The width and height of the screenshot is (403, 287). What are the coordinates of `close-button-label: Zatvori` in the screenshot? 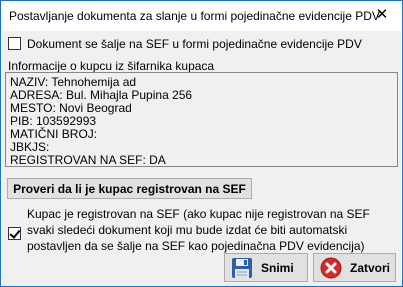 It's located at (370, 267).